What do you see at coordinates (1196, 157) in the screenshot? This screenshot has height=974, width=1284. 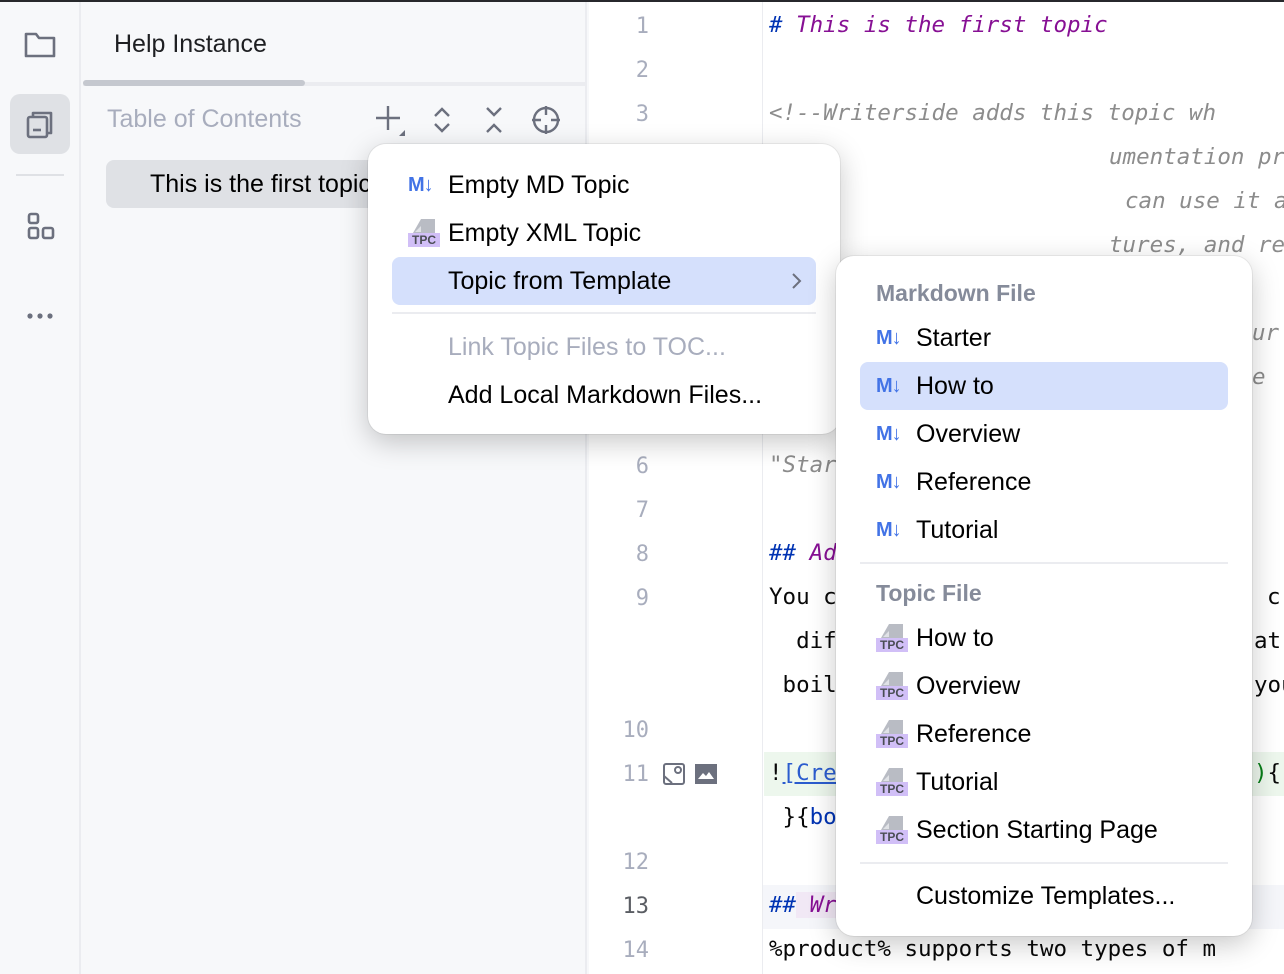 I see `code-line-3-wrap: umentation project.` at bounding box center [1196, 157].